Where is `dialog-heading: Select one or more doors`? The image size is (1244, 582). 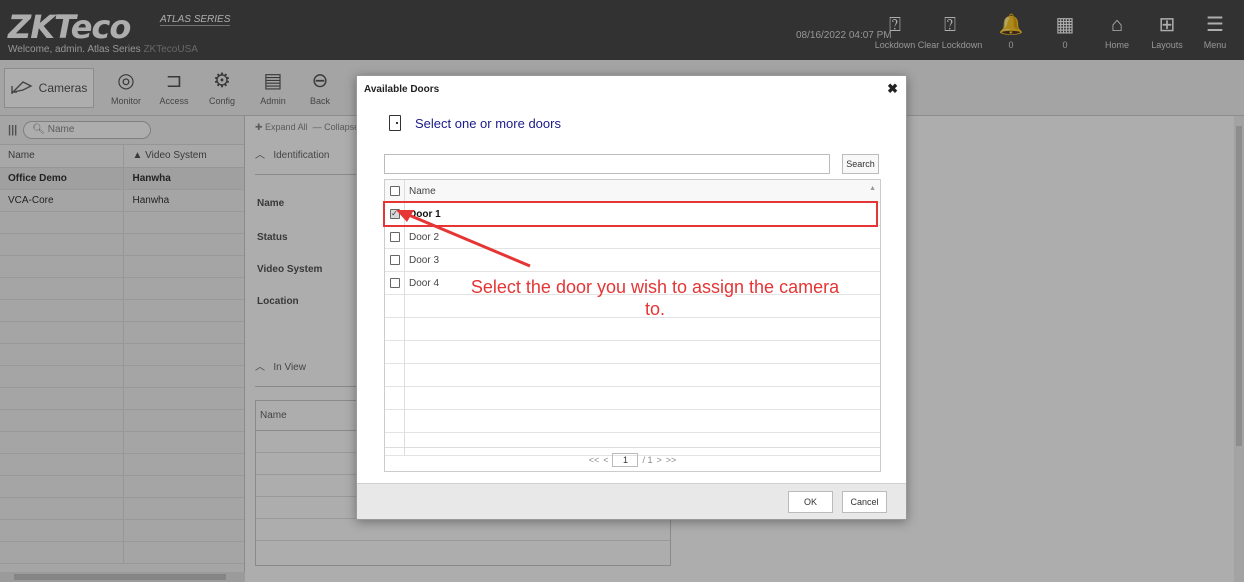 dialog-heading: Select one or more doors is located at coordinates (475, 123).